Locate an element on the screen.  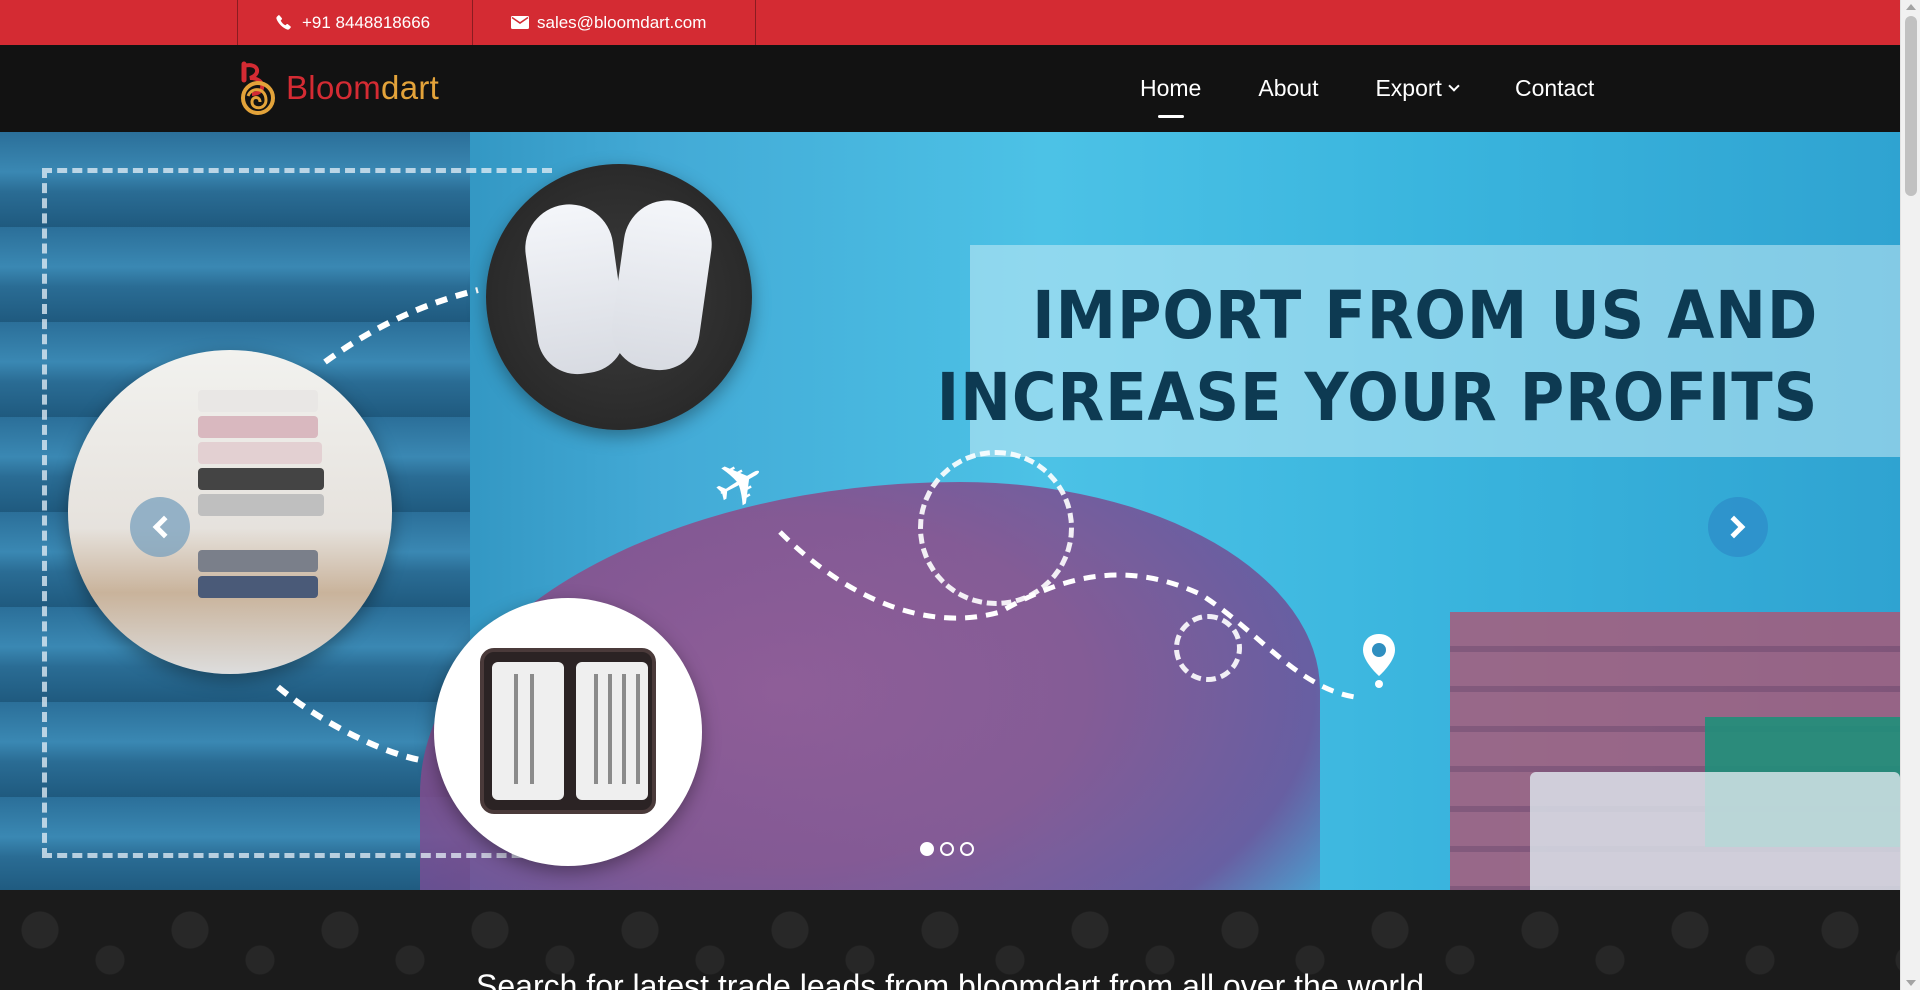
nav-home-label: Home is located at coordinates (1171, 88).